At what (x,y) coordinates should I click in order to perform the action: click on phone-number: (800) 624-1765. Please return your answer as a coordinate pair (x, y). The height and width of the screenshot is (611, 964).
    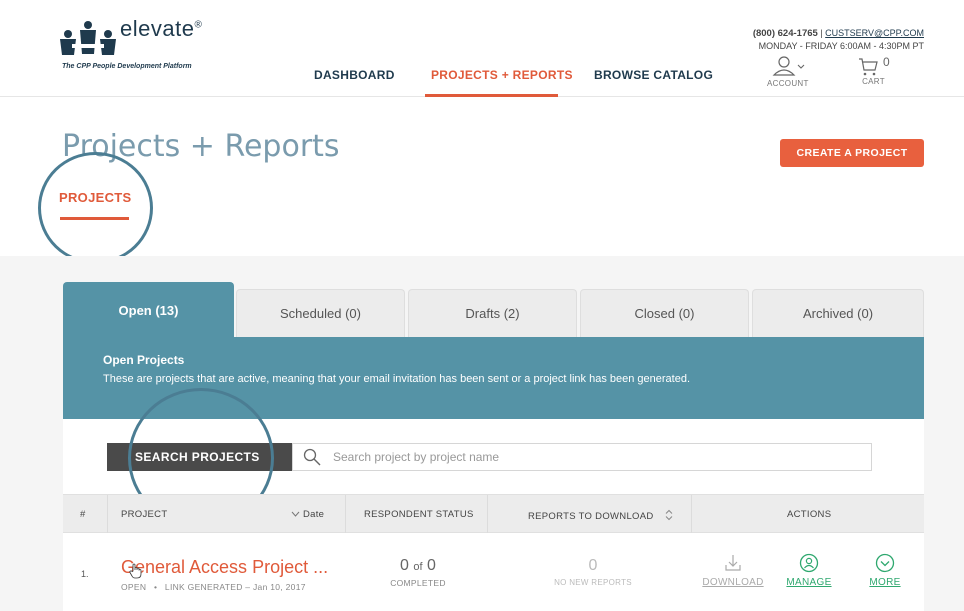
    Looking at the image, I should click on (785, 33).